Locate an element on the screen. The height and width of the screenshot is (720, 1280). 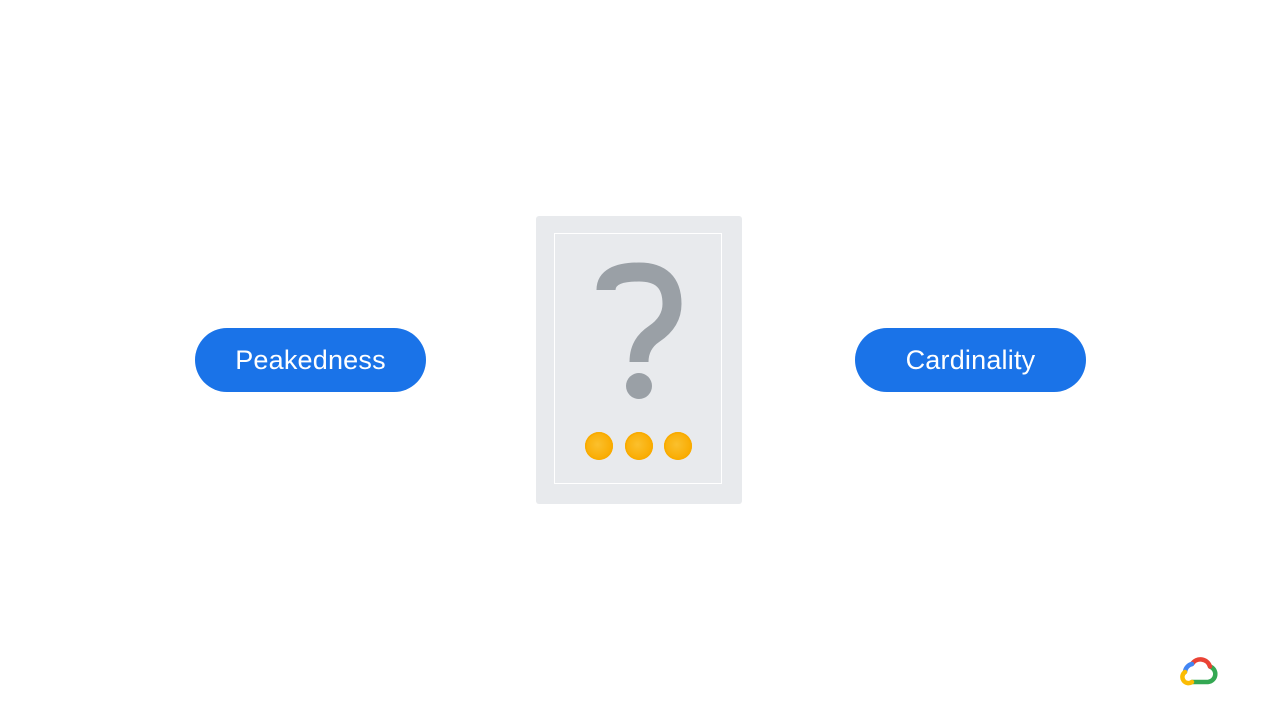
mystery-card is located at coordinates (639, 360).